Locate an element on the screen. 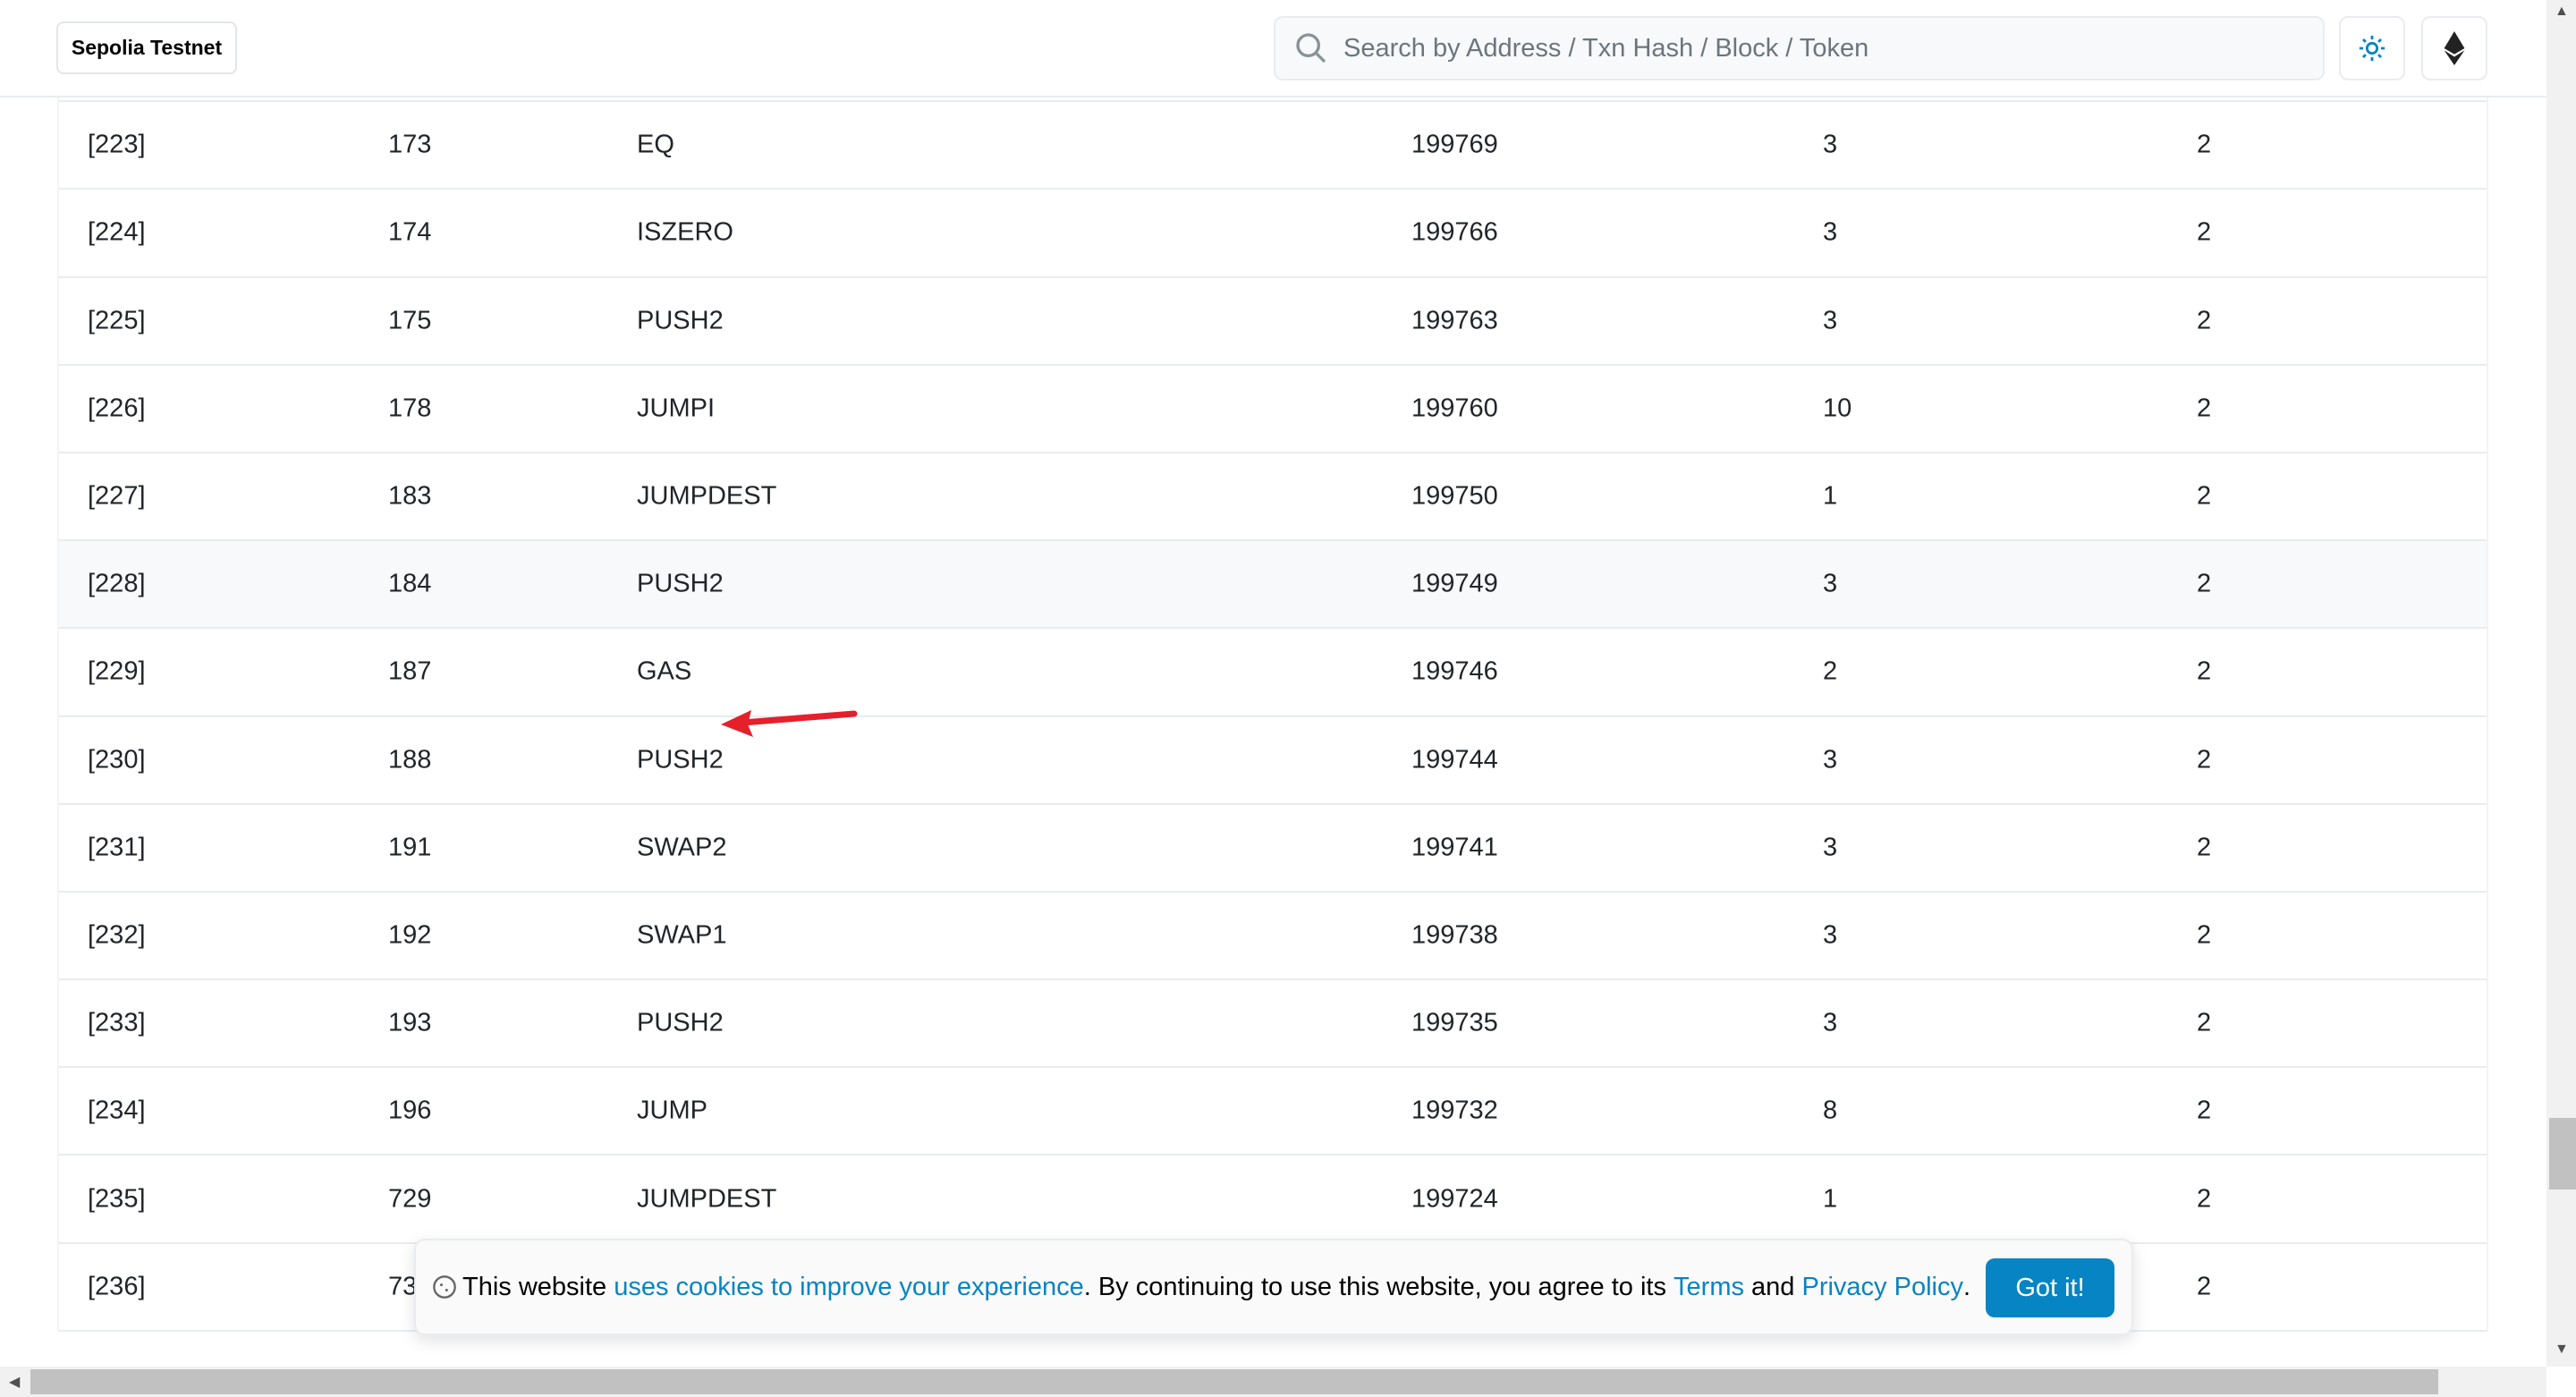 This screenshot has height=1397, width=2576. cell-gas: 199769 is located at coordinates (1454, 145).